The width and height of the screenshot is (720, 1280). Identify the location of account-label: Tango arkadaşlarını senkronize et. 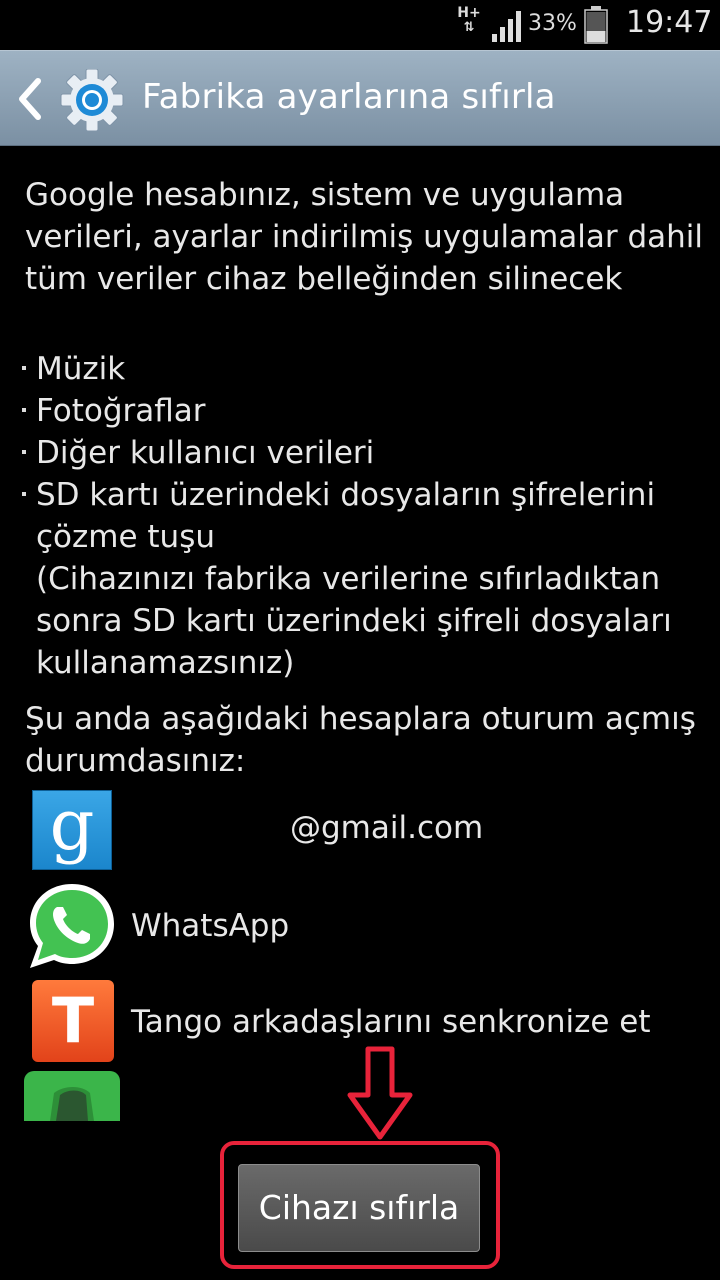
(391, 1022).